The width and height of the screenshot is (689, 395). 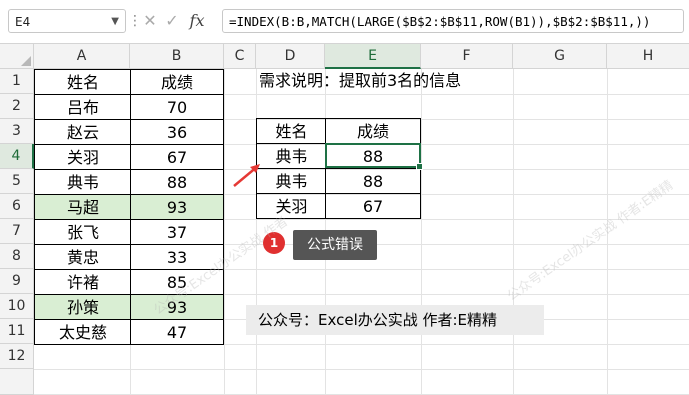 What do you see at coordinates (177, 332) in the screenshot?
I see `table-cell: 47` at bounding box center [177, 332].